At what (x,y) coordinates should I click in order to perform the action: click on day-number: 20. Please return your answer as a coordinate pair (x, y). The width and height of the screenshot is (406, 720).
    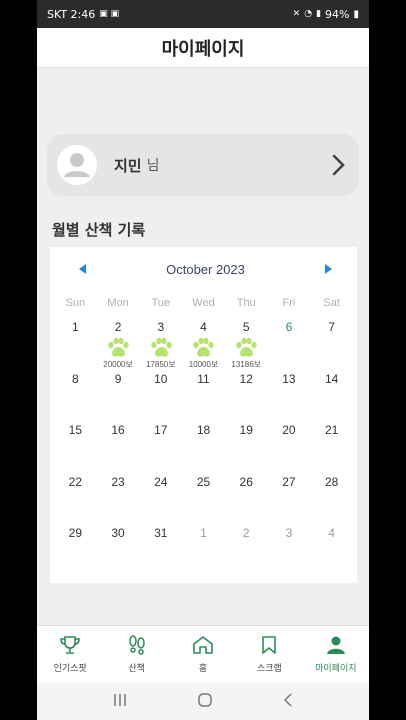
    Looking at the image, I should click on (289, 430).